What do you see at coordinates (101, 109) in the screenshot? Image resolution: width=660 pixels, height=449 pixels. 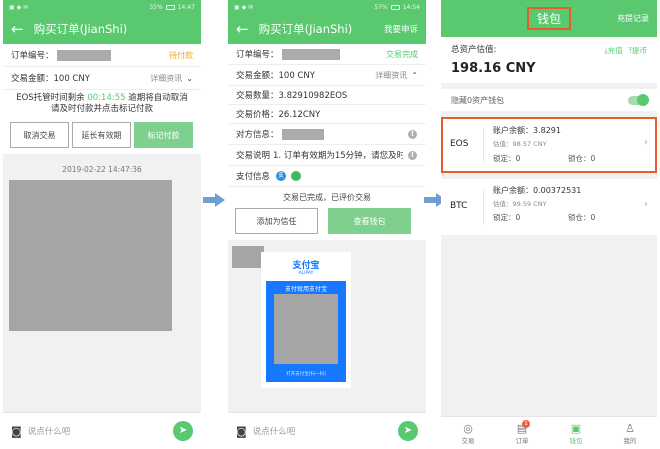 I see `notice-line2: 请及时付款并点击标记付款` at bounding box center [101, 109].